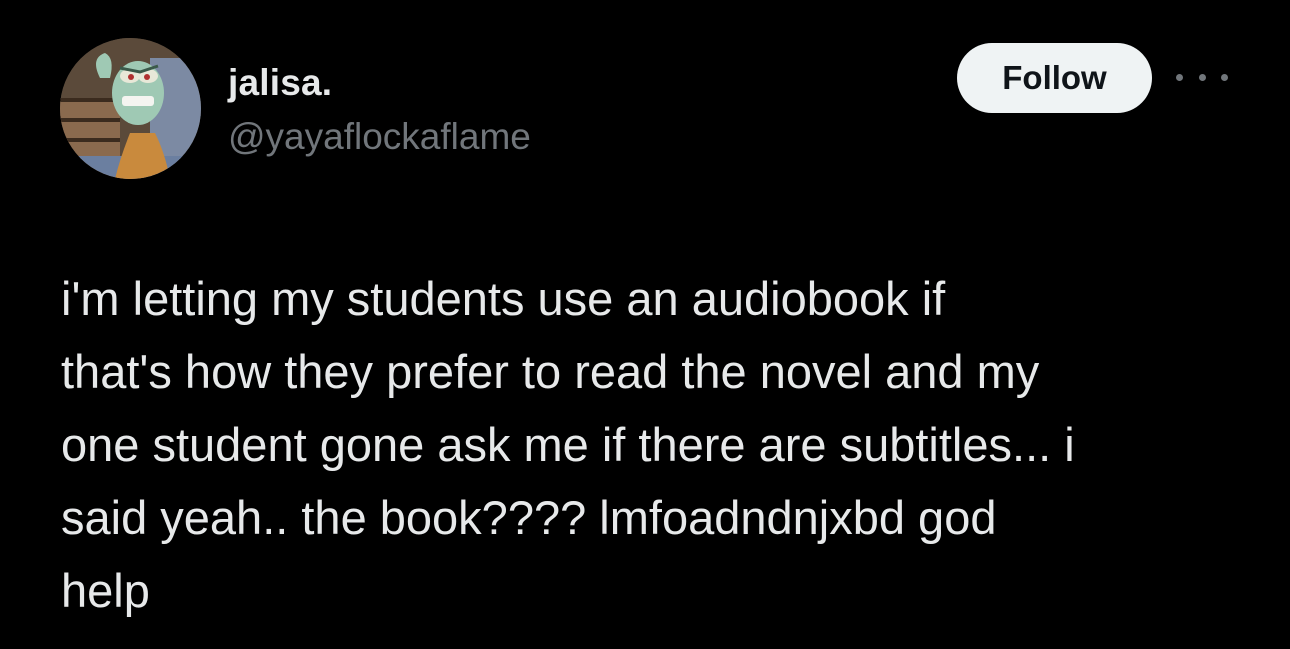 This screenshot has width=1290, height=649. Describe the element at coordinates (379, 137) in the screenshot. I see `author-handle: @yayaflockaflame` at that location.